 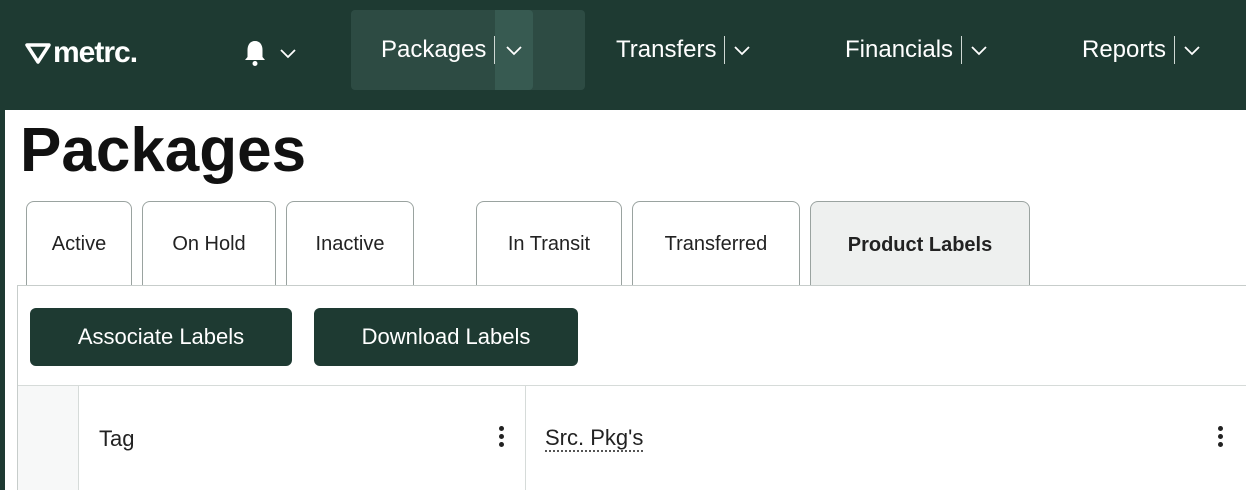 What do you see at coordinates (270, 53) in the screenshot?
I see `notifications-menu` at bounding box center [270, 53].